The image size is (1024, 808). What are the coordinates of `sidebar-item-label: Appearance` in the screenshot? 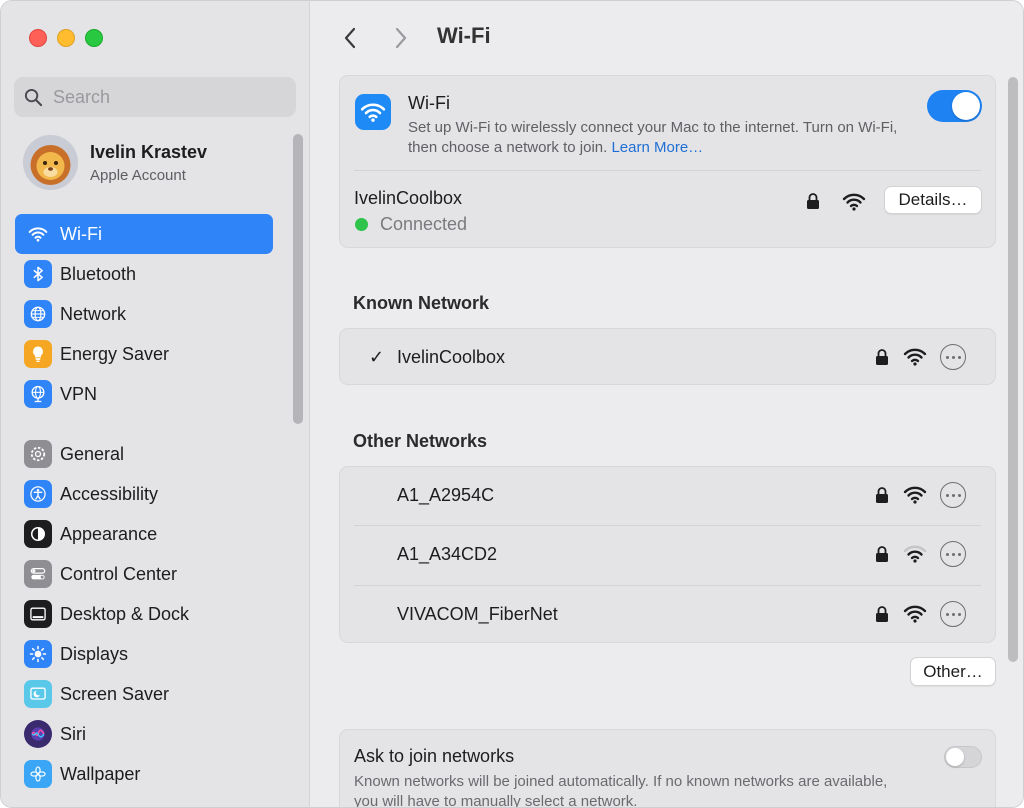 It's located at (109, 533).